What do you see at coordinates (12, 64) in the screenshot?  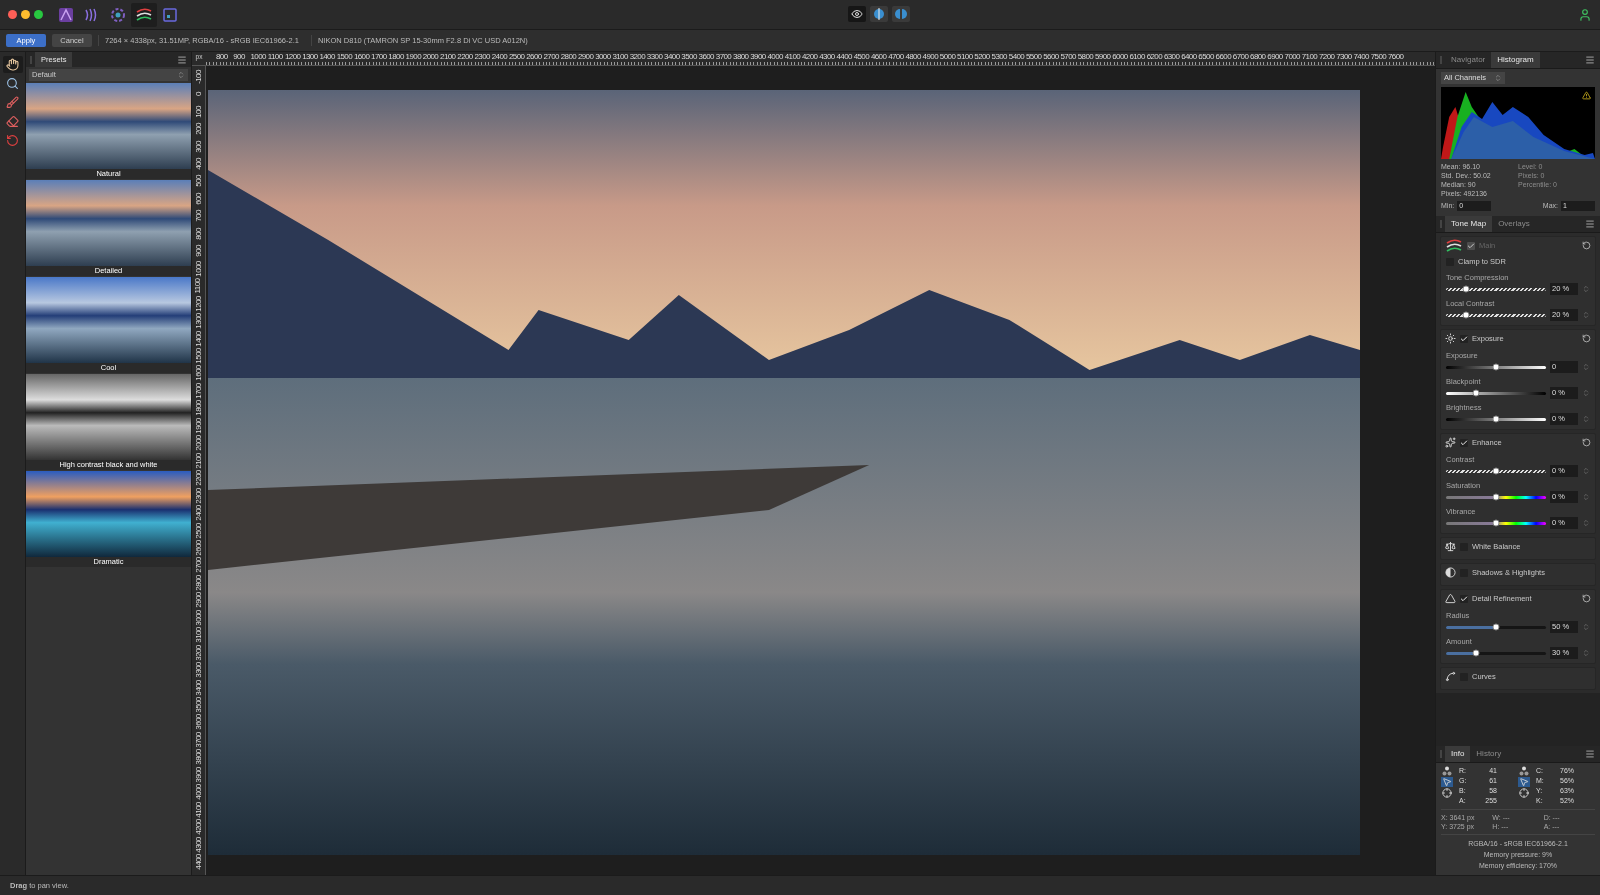 I see `tool-button` at bounding box center [12, 64].